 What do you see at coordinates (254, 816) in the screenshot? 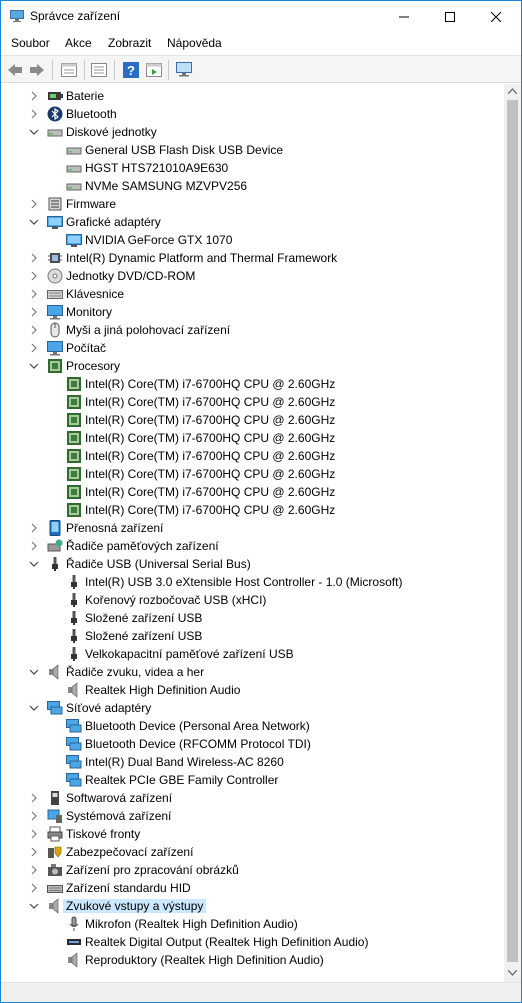
I see `tree-category: Systémová zařízení` at bounding box center [254, 816].